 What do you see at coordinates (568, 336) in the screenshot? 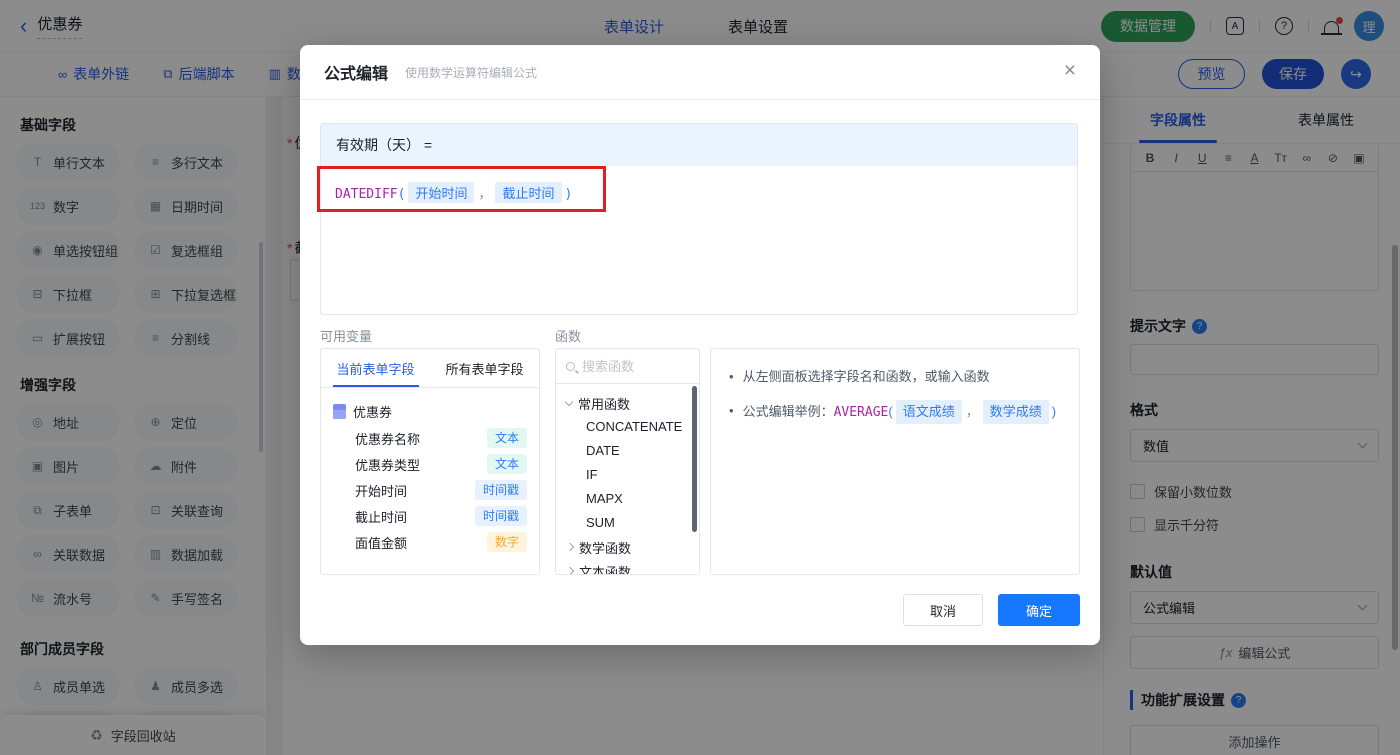
I see `functions-label: 函数` at bounding box center [568, 336].